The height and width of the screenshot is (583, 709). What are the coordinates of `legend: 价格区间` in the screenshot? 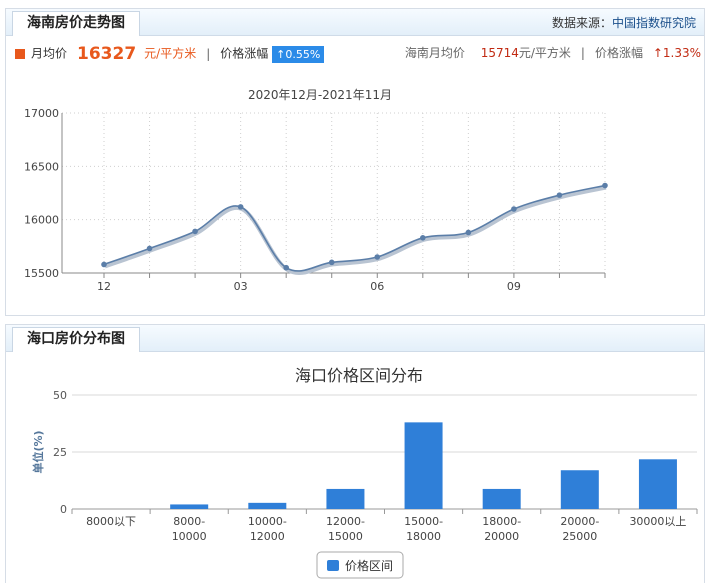 It's located at (360, 565).